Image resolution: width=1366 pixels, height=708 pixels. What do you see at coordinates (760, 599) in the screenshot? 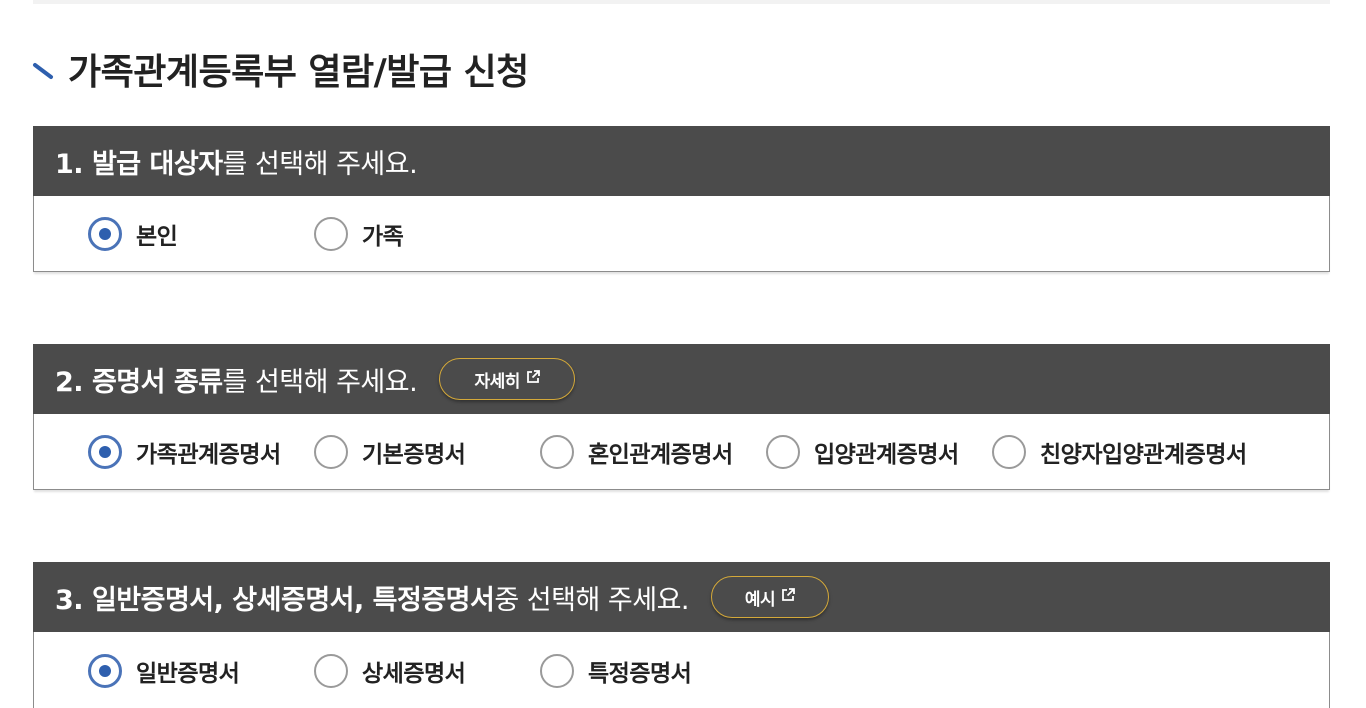
I see `example-button-label: 예시` at bounding box center [760, 599].